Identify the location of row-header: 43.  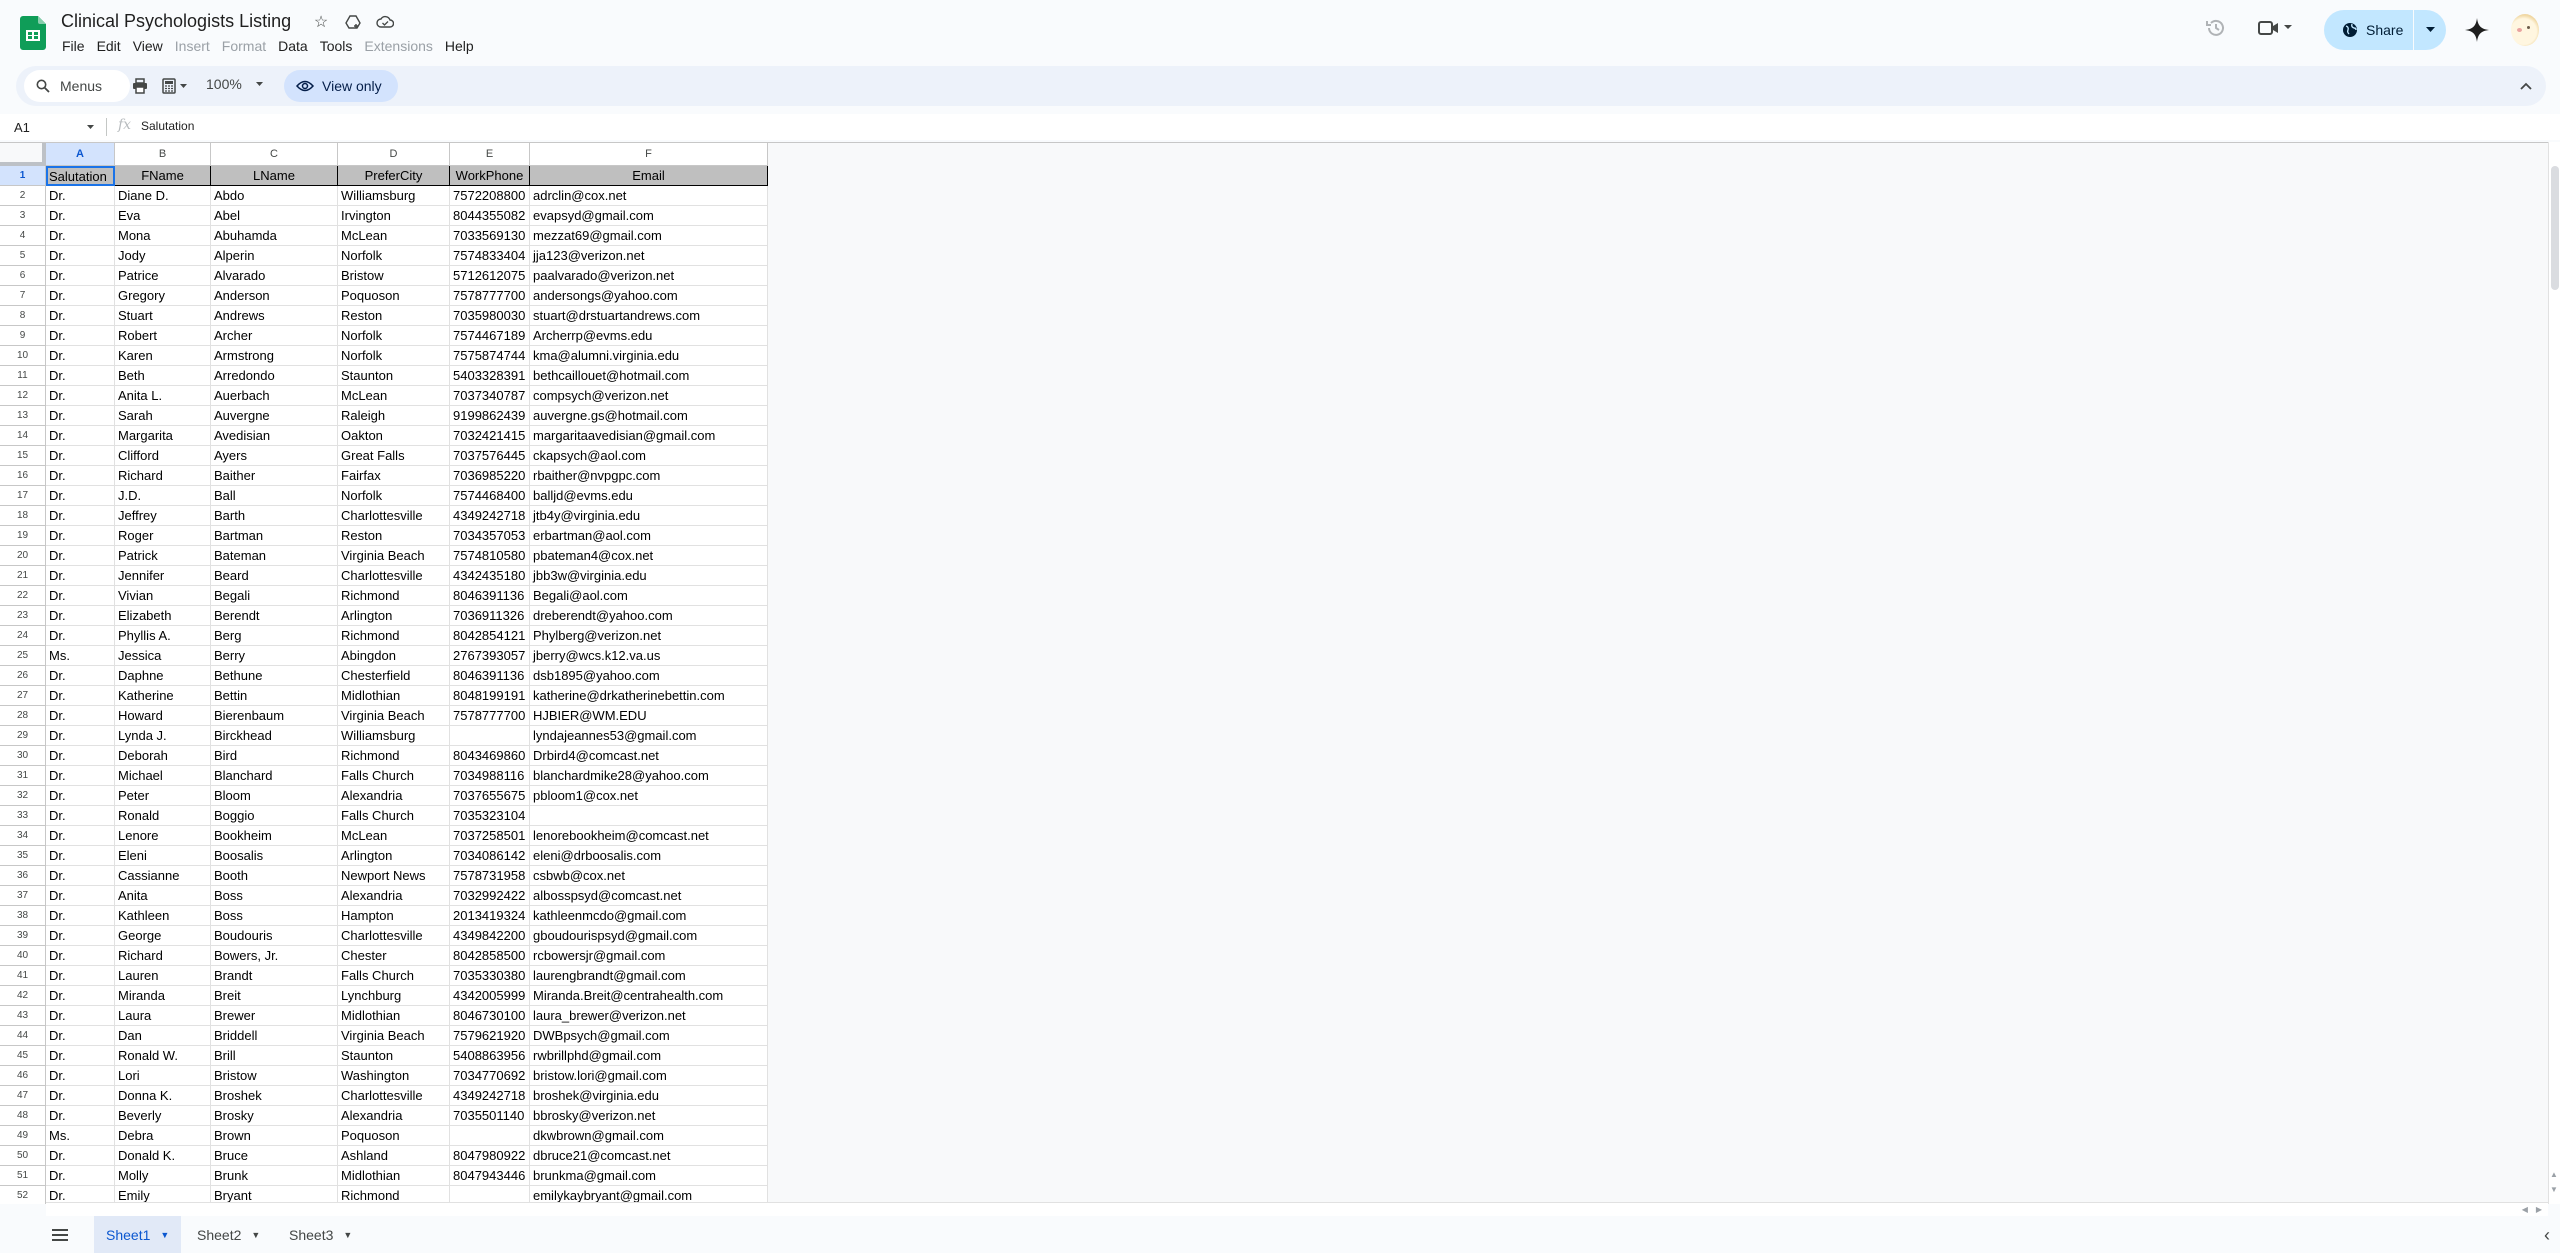
(23, 1016).